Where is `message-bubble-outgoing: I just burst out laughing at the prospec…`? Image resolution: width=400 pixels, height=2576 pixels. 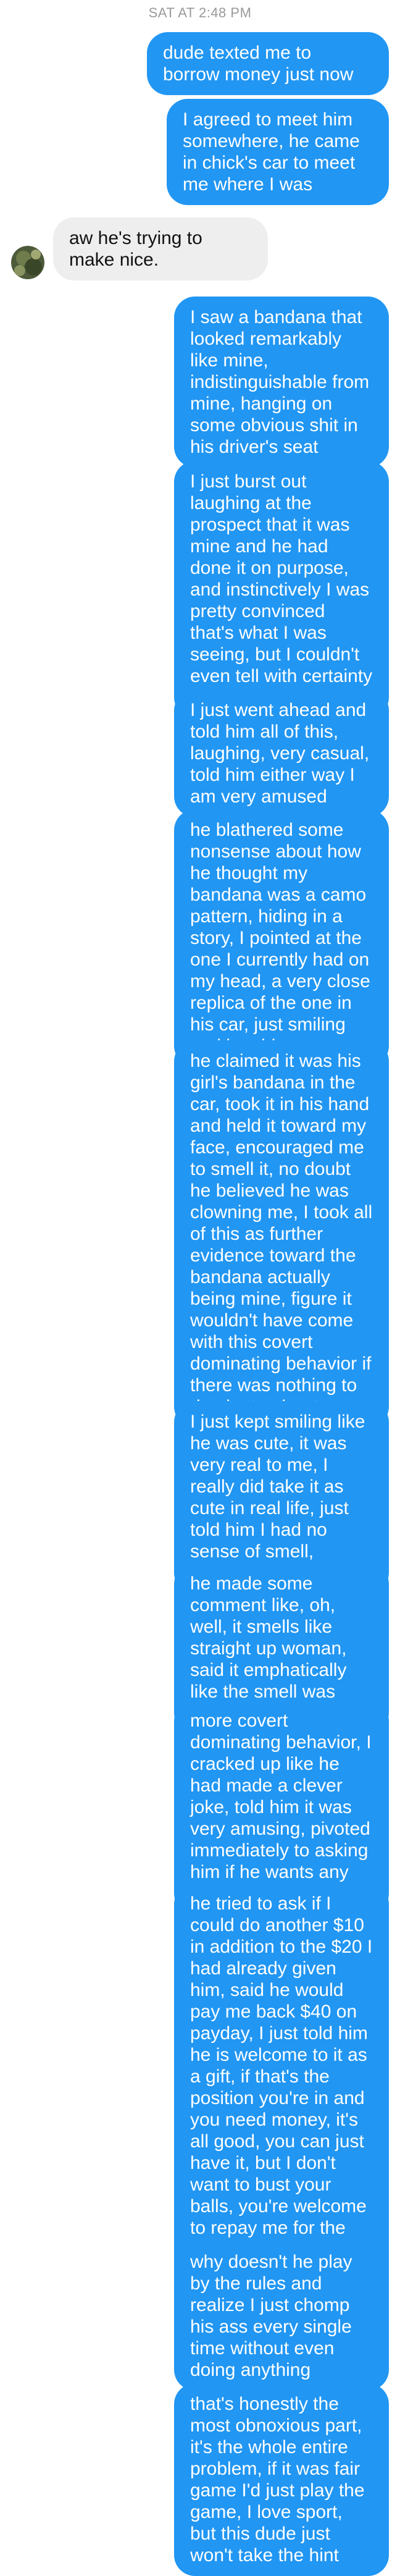
message-bubble-outgoing: I just burst out laughing at the prospec… is located at coordinates (281, 589).